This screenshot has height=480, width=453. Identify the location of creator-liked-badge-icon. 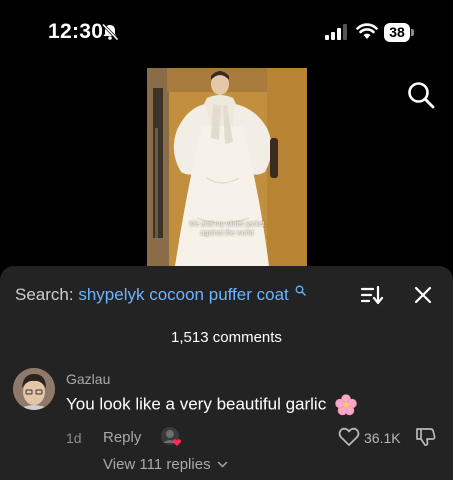
(171, 436).